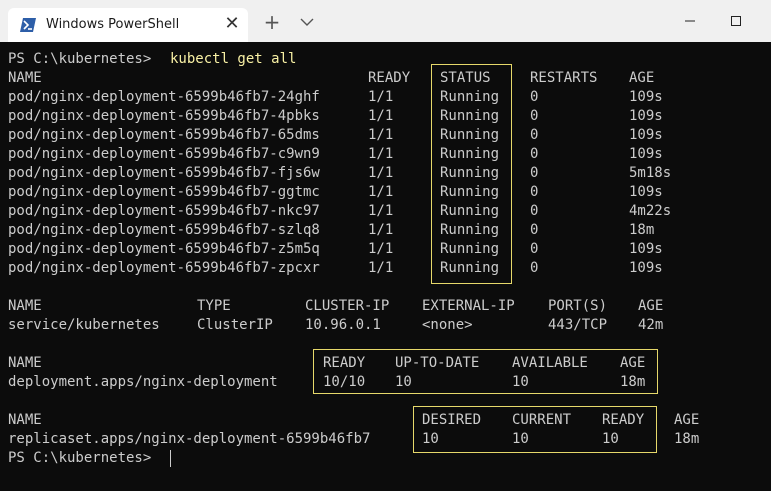 The width and height of the screenshot is (771, 491). What do you see at coordinates (381, 135) in the screenshot?
I see `pod-row-2-cell-1: 1/1` at bounding box center [381, 135].